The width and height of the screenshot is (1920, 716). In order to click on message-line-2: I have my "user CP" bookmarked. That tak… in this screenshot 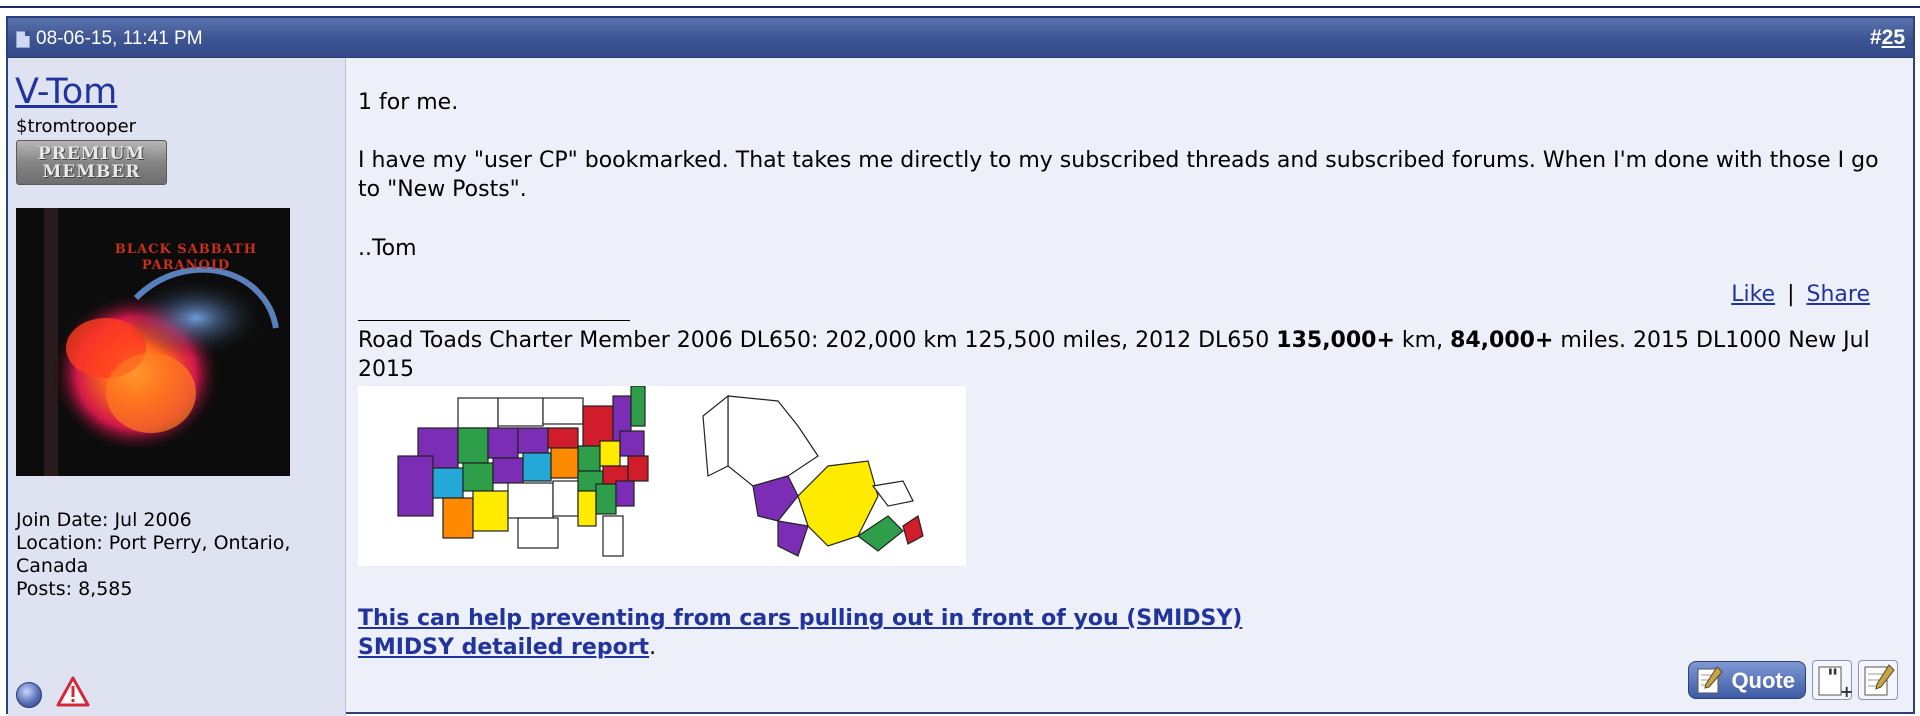, I will do `click(1118, 175)`.